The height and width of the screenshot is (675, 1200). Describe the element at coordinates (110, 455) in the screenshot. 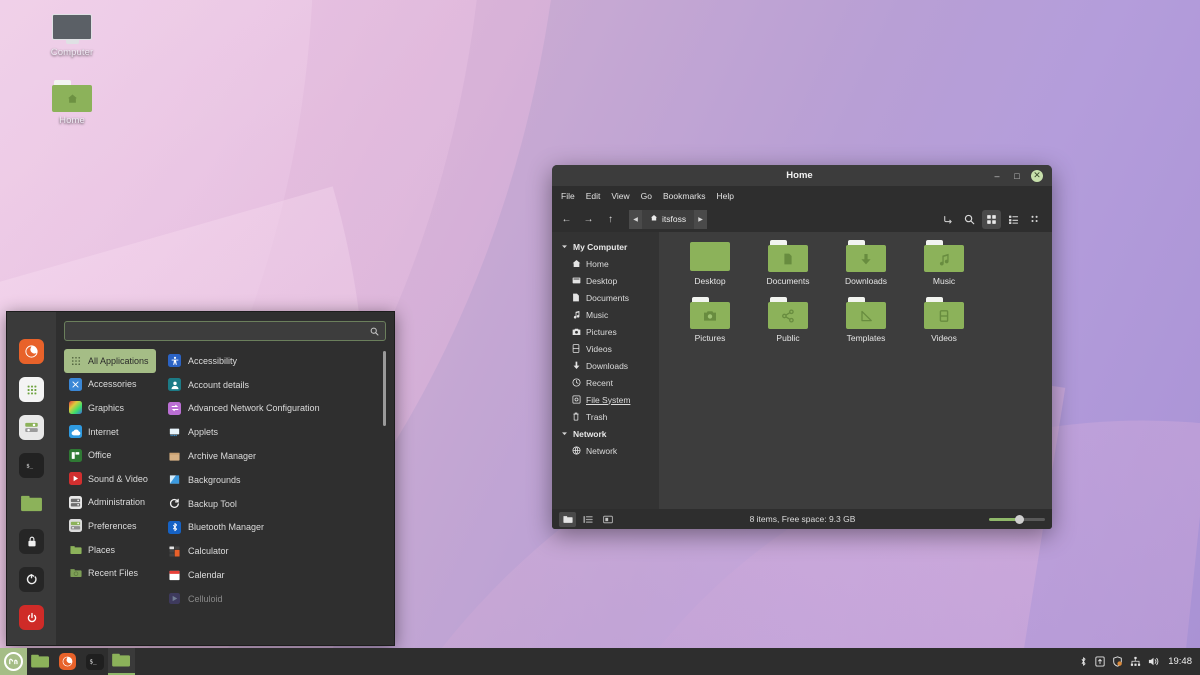

I see `menu-category-office: Office` at that location.